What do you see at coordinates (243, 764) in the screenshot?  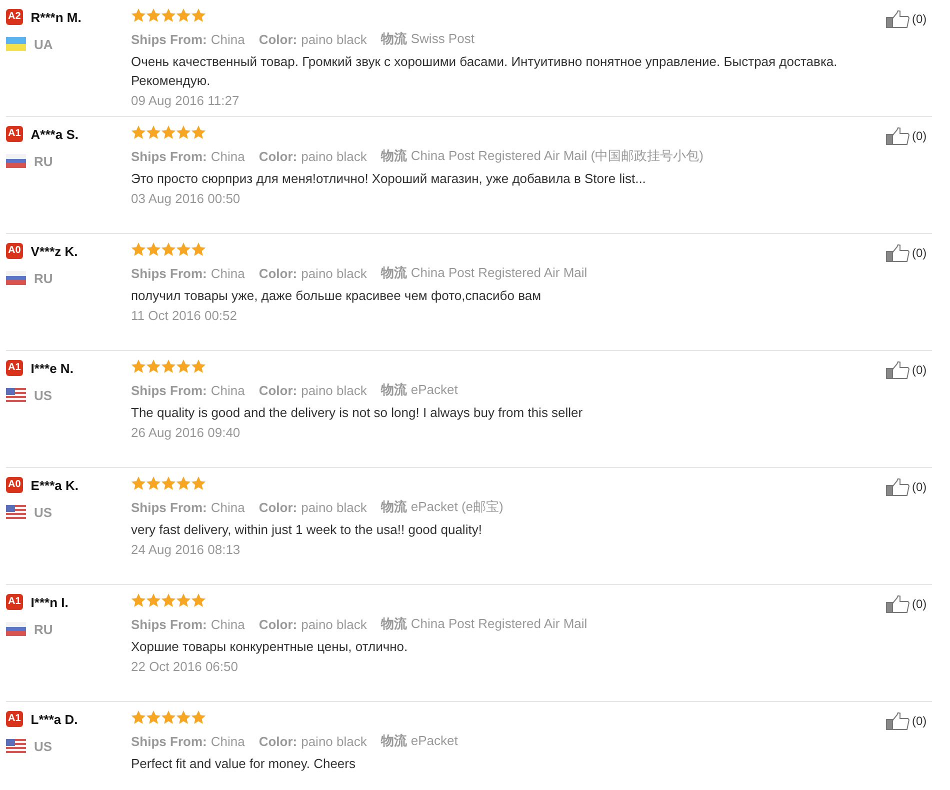 I see `review-text: Perfect fit and value for money. Cheers` at bounding box center [243, 764].